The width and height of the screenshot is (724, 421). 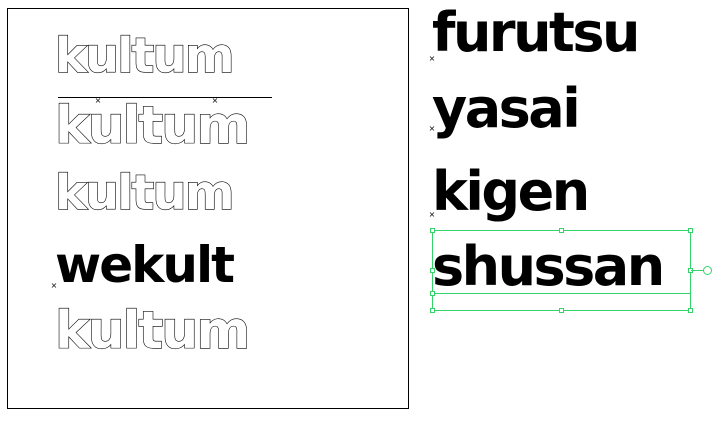 What do you see at coordinates (506, 109) in the screenshot?
I see `text-object-yasai: yasai` at bounding box center [506, 109].